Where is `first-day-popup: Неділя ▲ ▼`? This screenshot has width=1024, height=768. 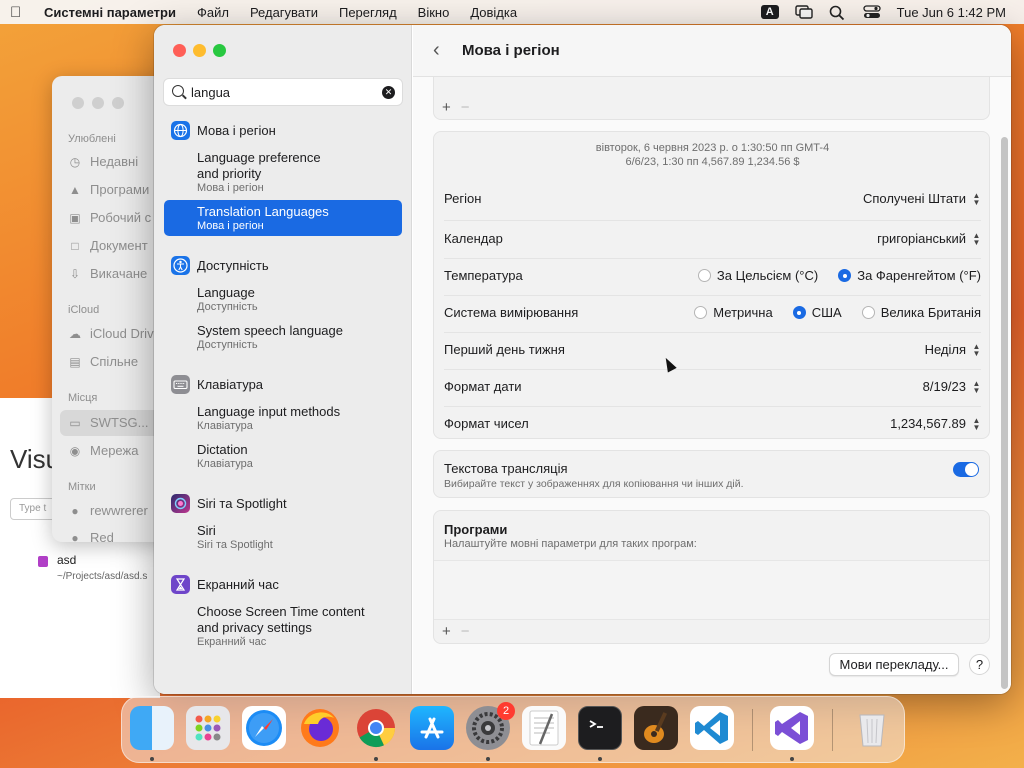 first-day-popup: Неділя ▲ ▼ is located at coordinates (953, 349).